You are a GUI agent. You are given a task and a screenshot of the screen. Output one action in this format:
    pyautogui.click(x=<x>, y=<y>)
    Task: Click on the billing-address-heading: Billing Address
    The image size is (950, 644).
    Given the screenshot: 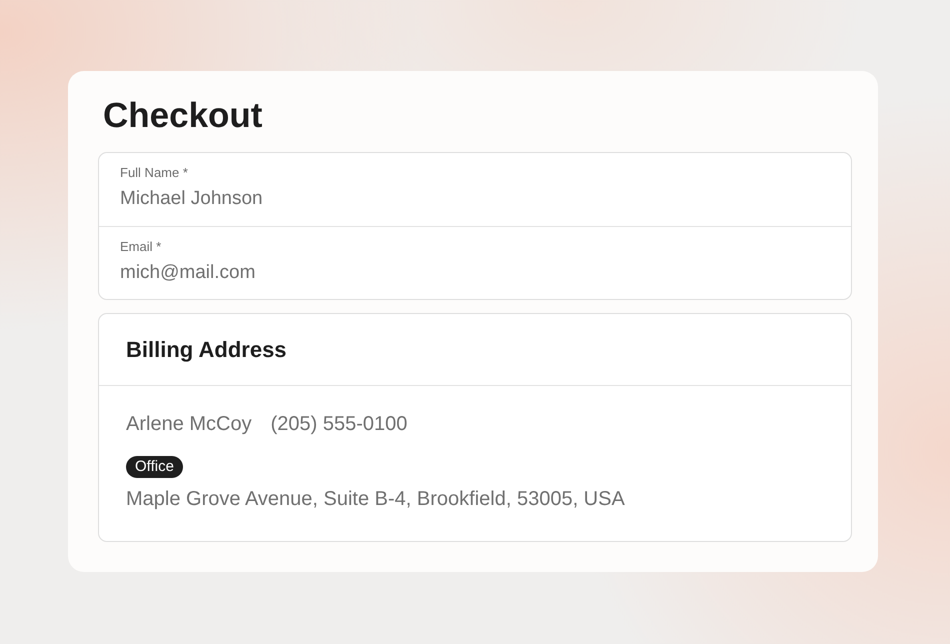 What is the action you would take?
    pyautogui.click(x=206, y=349)
    